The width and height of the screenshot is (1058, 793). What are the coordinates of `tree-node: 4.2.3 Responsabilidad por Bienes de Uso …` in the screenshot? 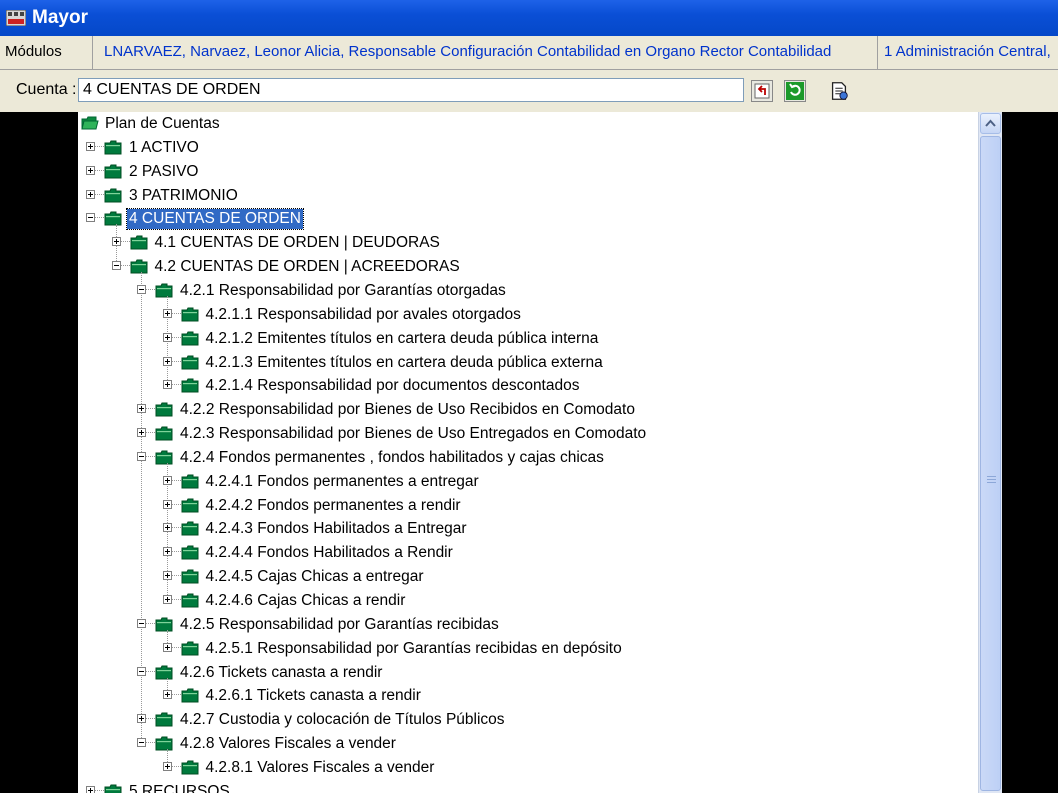 It's located at (528, 434).